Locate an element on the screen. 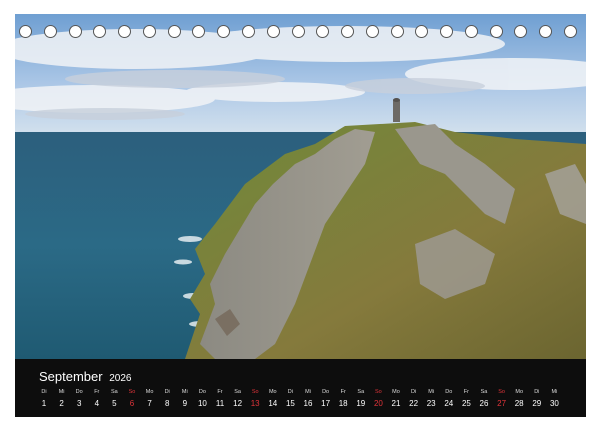 This screenshot has width=600, height=431. calendar-day: Di 1 is located at coordinates (44, 399).